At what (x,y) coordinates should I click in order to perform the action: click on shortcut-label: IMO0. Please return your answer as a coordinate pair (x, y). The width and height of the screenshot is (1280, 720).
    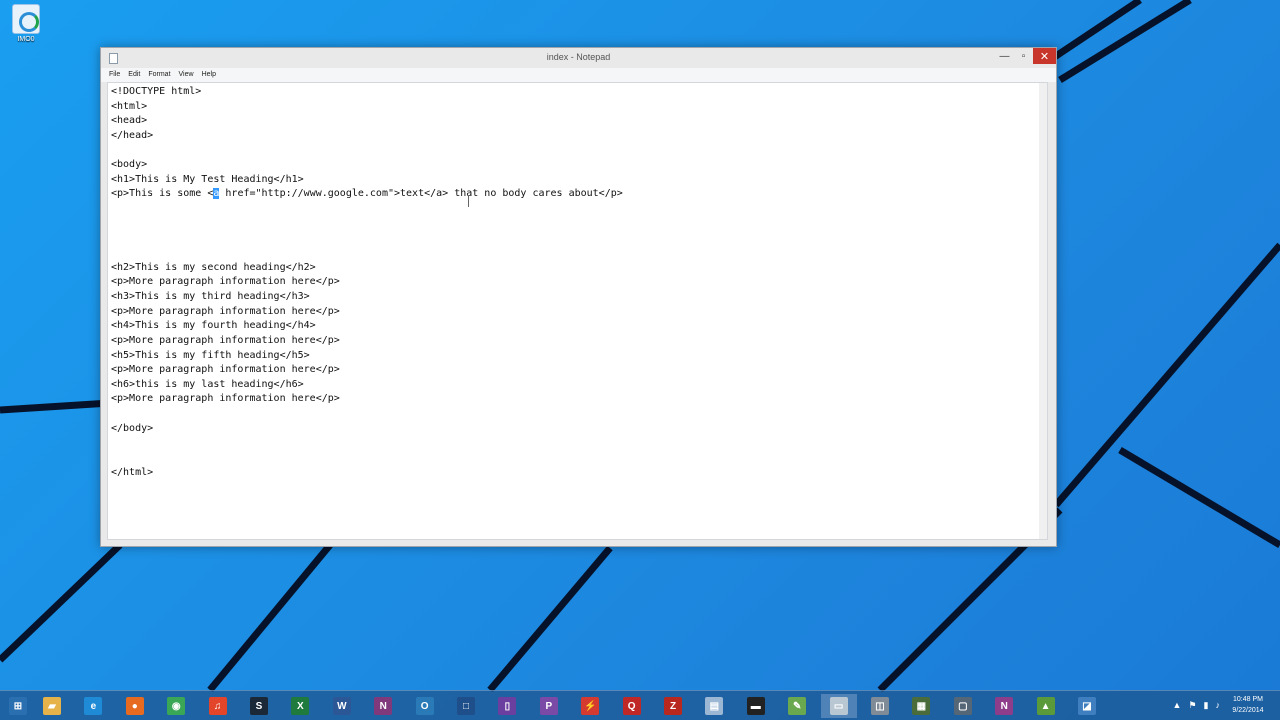
    Looking at the image, I should click on (26, 39).